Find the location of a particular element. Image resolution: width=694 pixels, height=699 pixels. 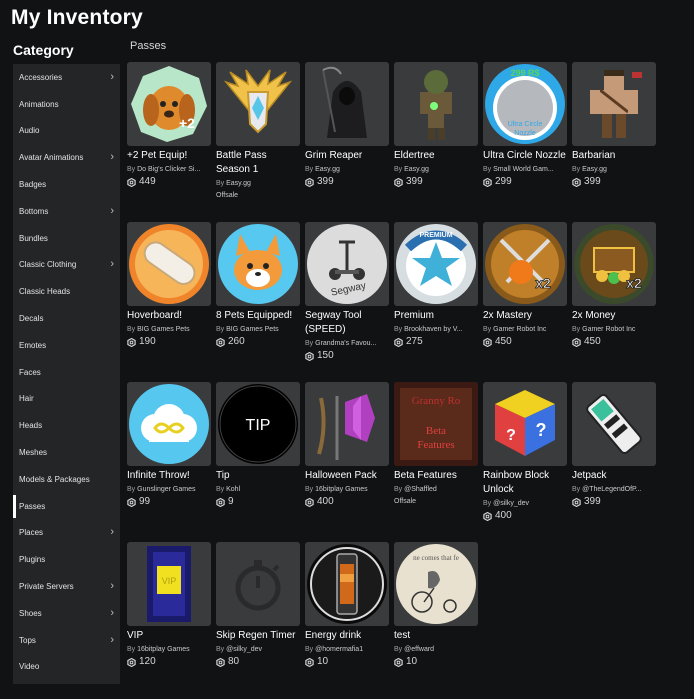

sidebar-item-avatar-animations: Avatar Animations › is located at coordinates (66, 157).